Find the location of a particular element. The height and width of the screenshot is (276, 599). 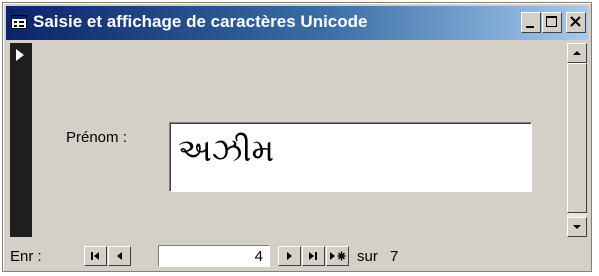

previous-record-button is located at coordinates (119, 256).